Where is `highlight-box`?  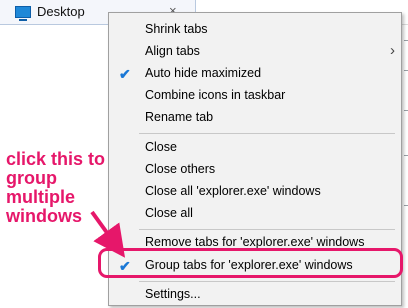
highlight-box is located at coordinates (250, 263).